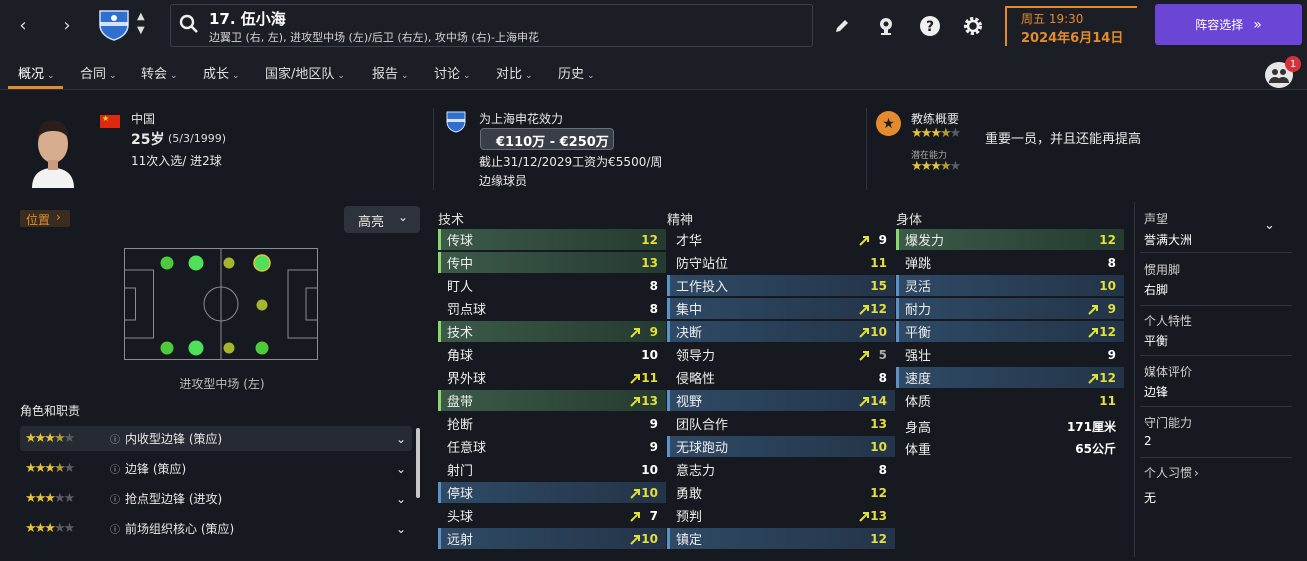 This screenshot has width=1307, height=561. I want to click on attribute-row: 抢断 9, so click(552, 423).